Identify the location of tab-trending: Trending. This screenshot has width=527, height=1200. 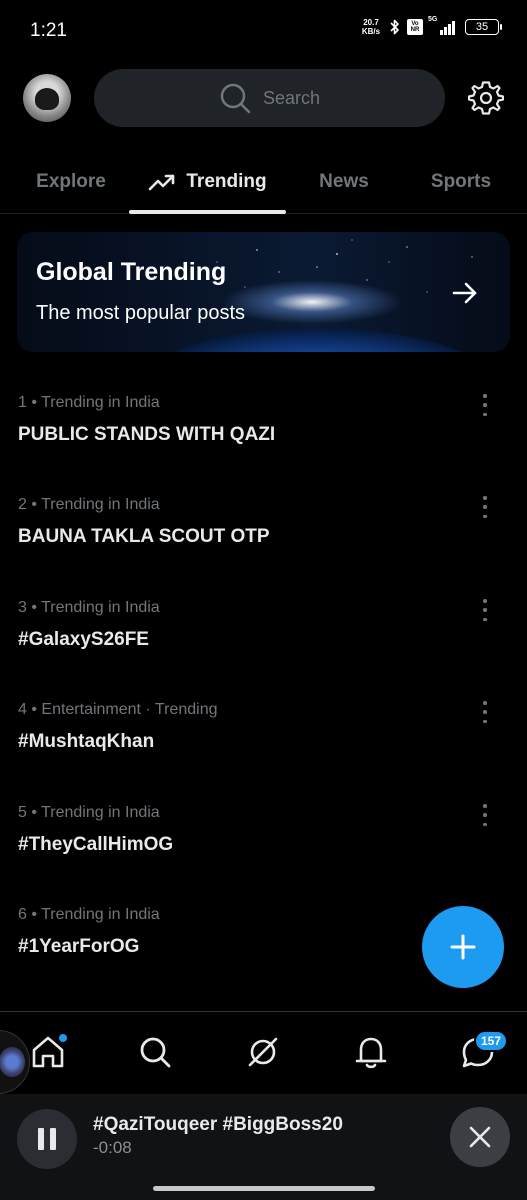
(207, 182).